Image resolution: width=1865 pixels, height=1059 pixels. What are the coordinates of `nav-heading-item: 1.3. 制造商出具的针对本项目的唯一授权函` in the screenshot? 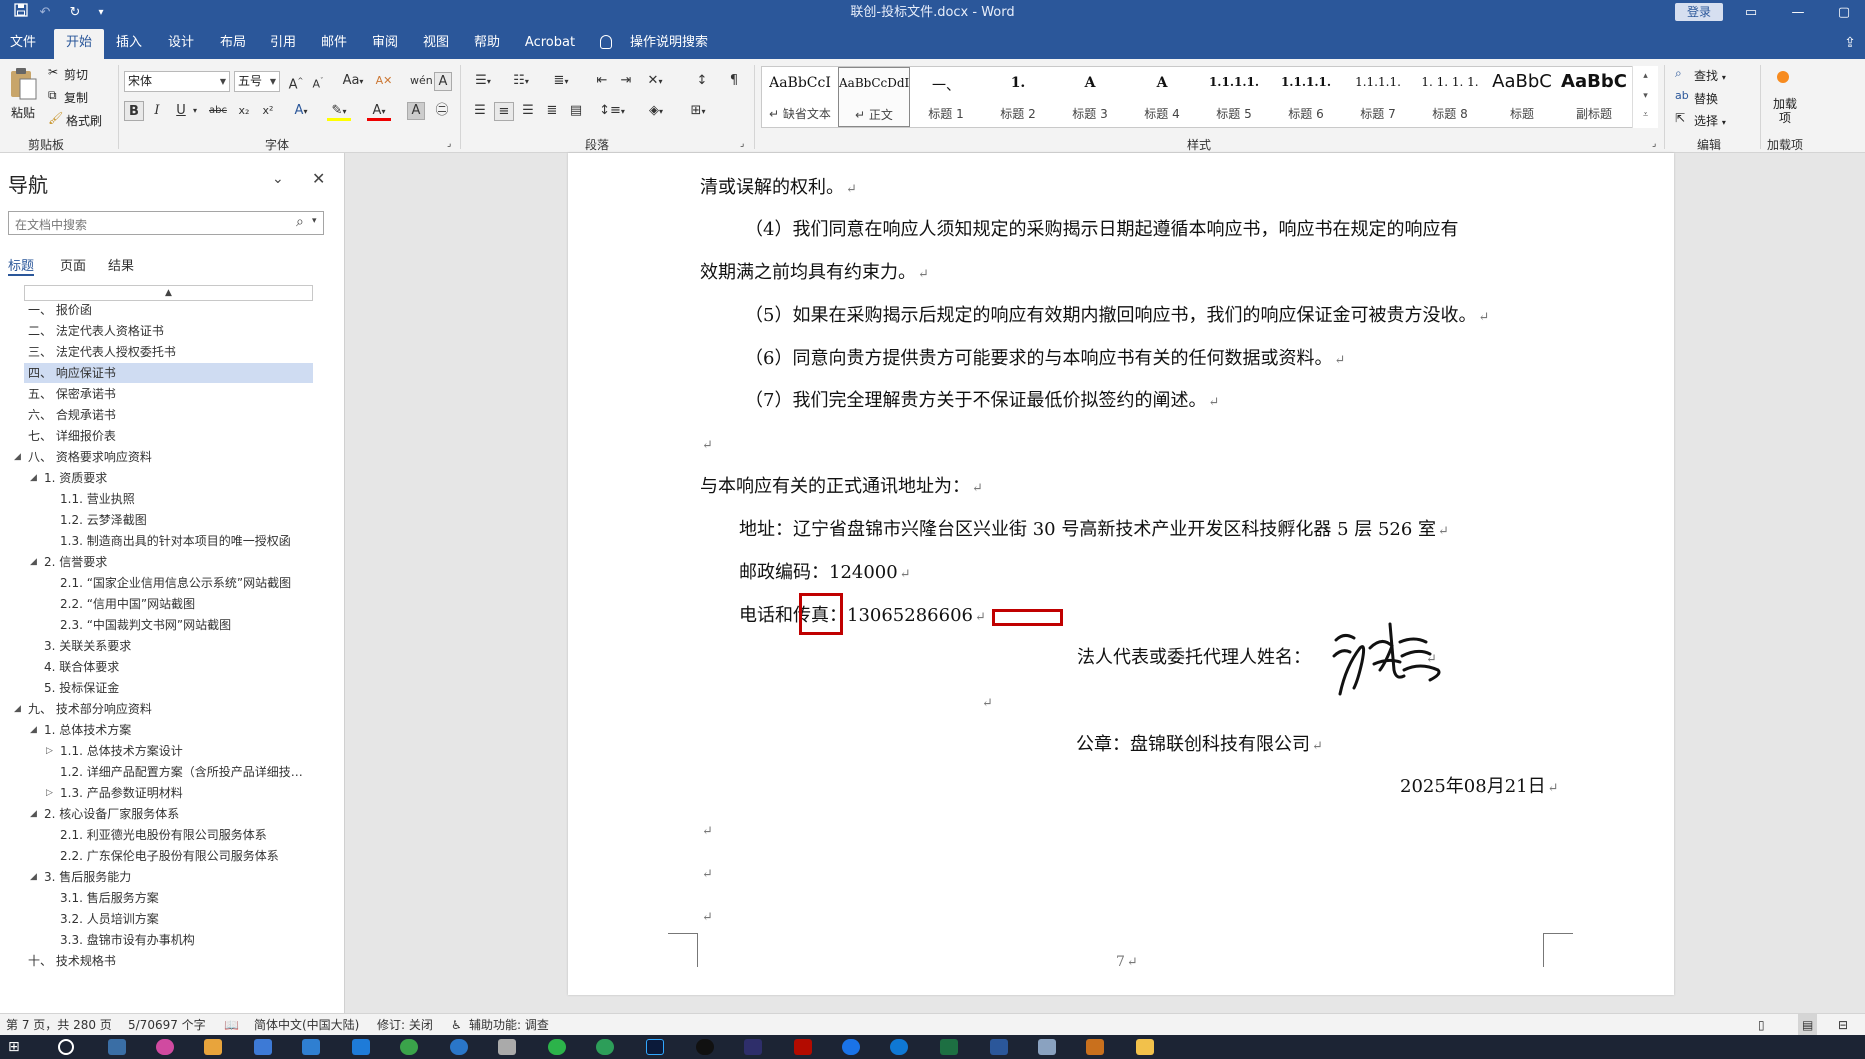 It's located at (175, 541).